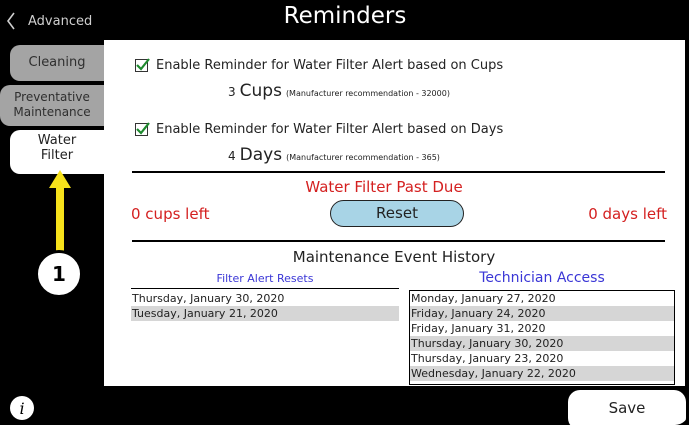  I want to click on save-button: Save, so click(627, 407).